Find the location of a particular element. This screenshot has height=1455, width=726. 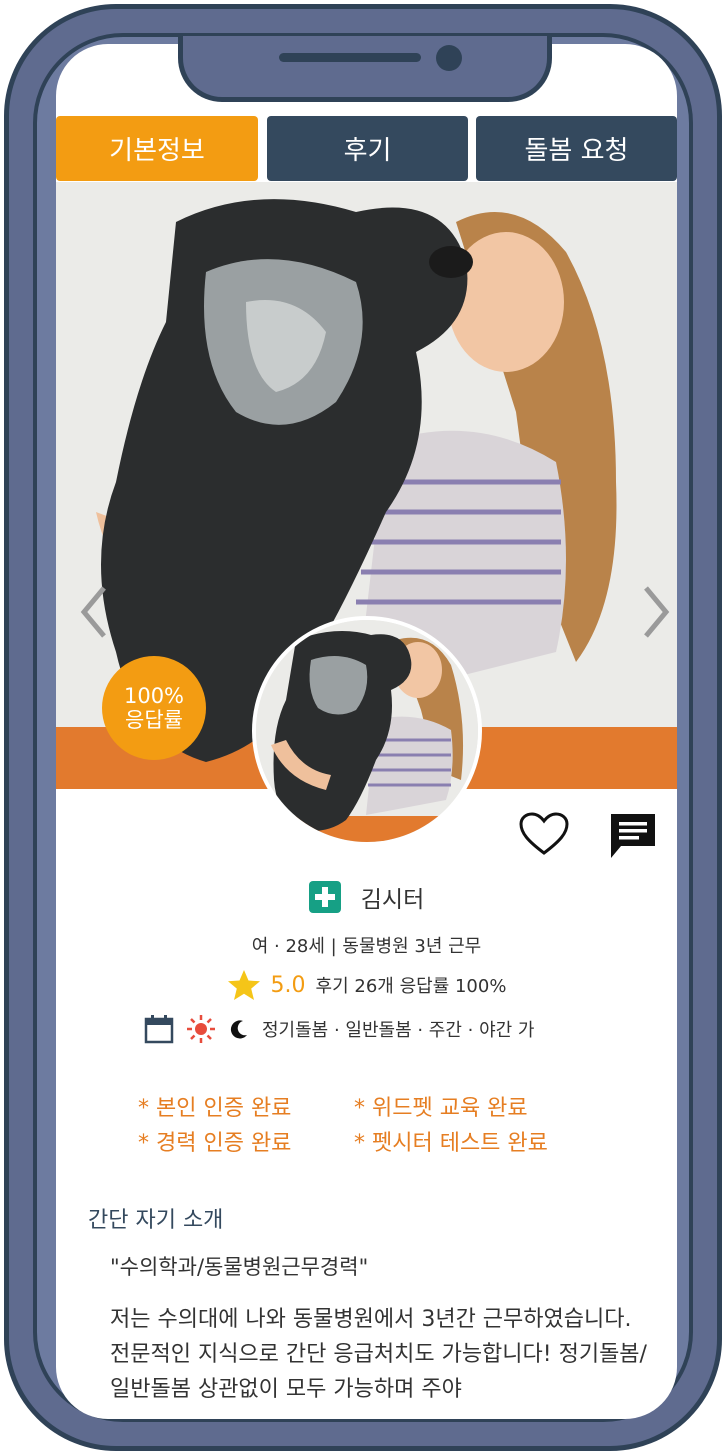

phone-notch is located at coordinates (365, 69).